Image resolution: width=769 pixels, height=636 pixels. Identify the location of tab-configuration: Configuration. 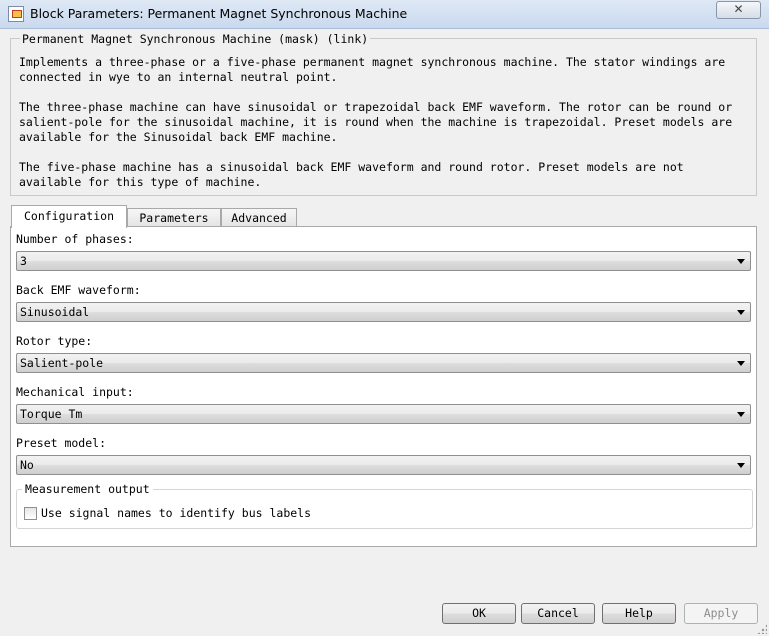
(69, 216).